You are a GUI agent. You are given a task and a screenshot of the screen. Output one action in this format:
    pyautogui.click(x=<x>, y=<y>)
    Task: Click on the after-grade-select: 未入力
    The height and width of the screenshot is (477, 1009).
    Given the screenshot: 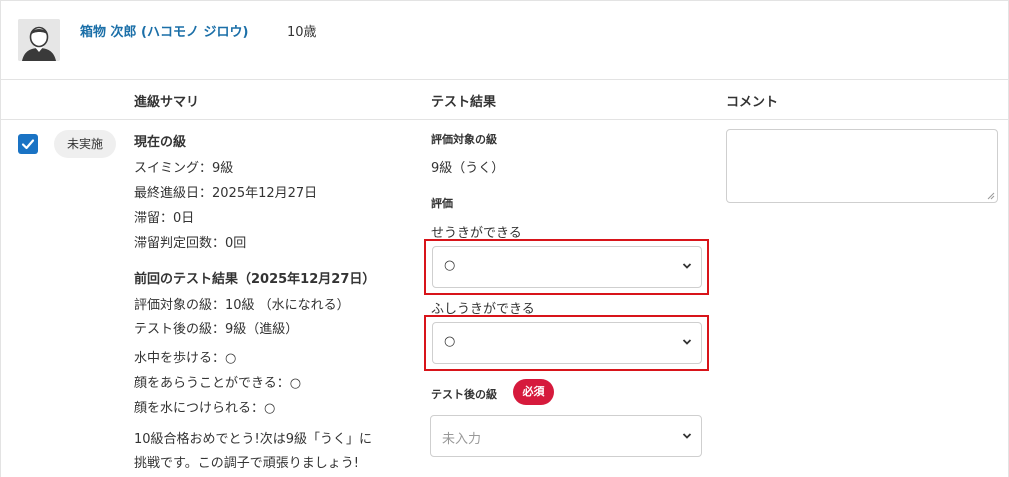 What is the action you would take?
    pyautogui.click(x=566, y=436)
    